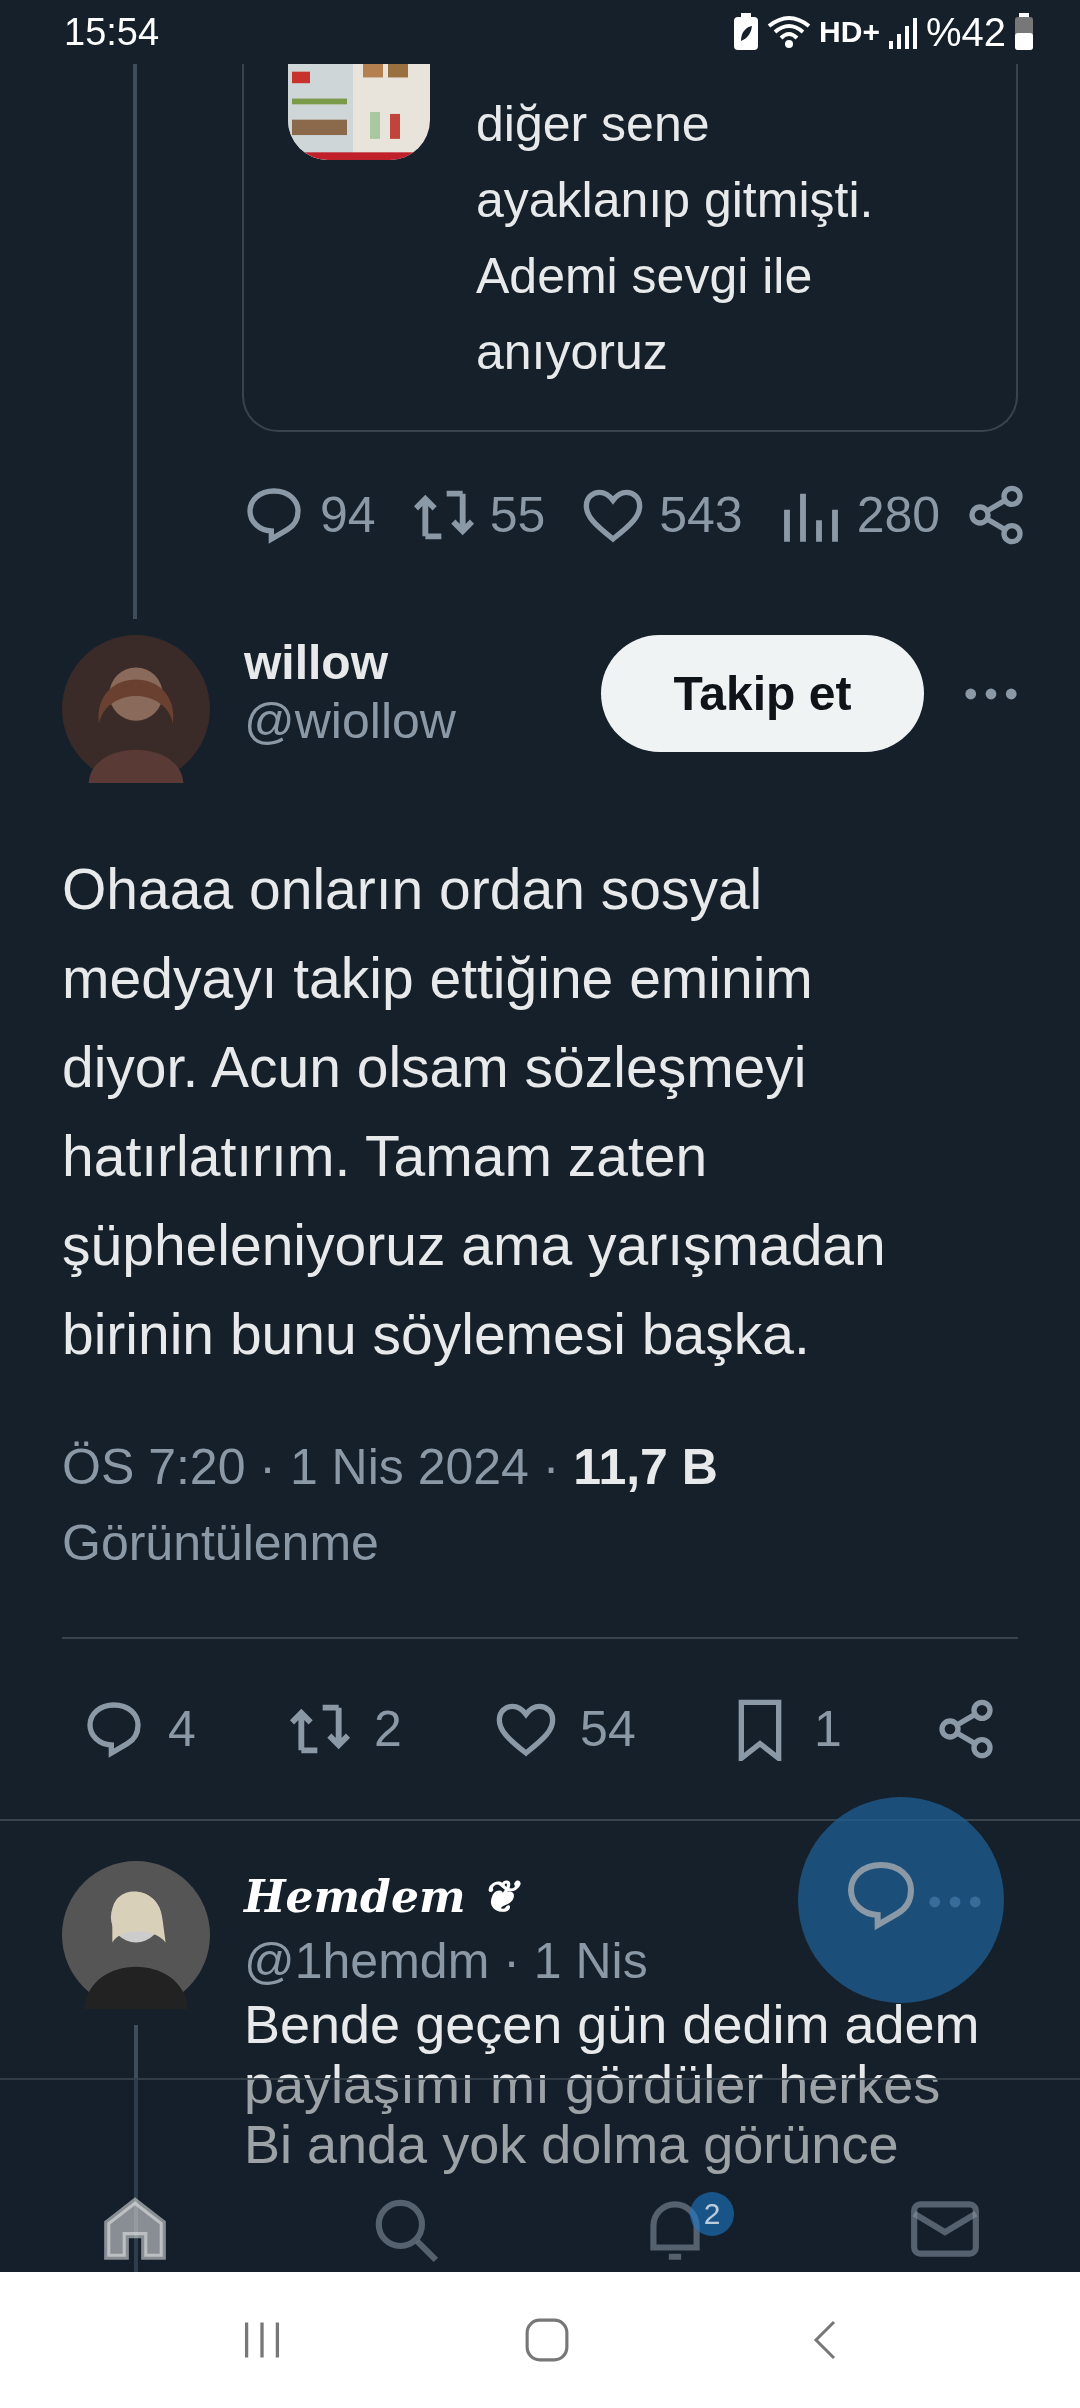  What do you see at coordinates (789, 32) in the screenshot?
I see `wifi-icon` at bounding box center [789, 32].